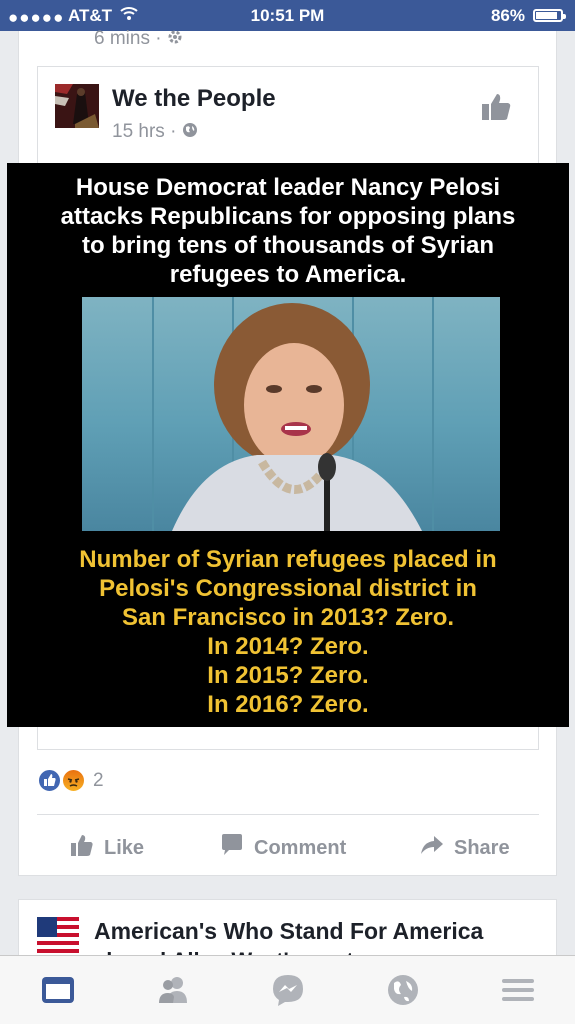  Describe the element at coordinates (288, 814) in the screenshot. I see `divider` at that location.